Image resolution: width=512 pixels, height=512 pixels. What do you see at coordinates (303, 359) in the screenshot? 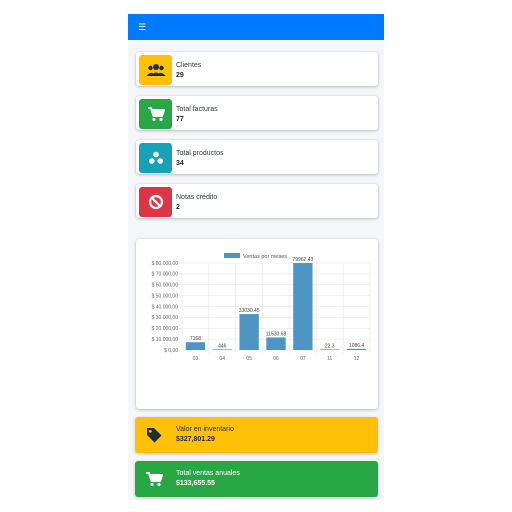
I see `x-tick-label: 07` at bounding box center [303, 359].